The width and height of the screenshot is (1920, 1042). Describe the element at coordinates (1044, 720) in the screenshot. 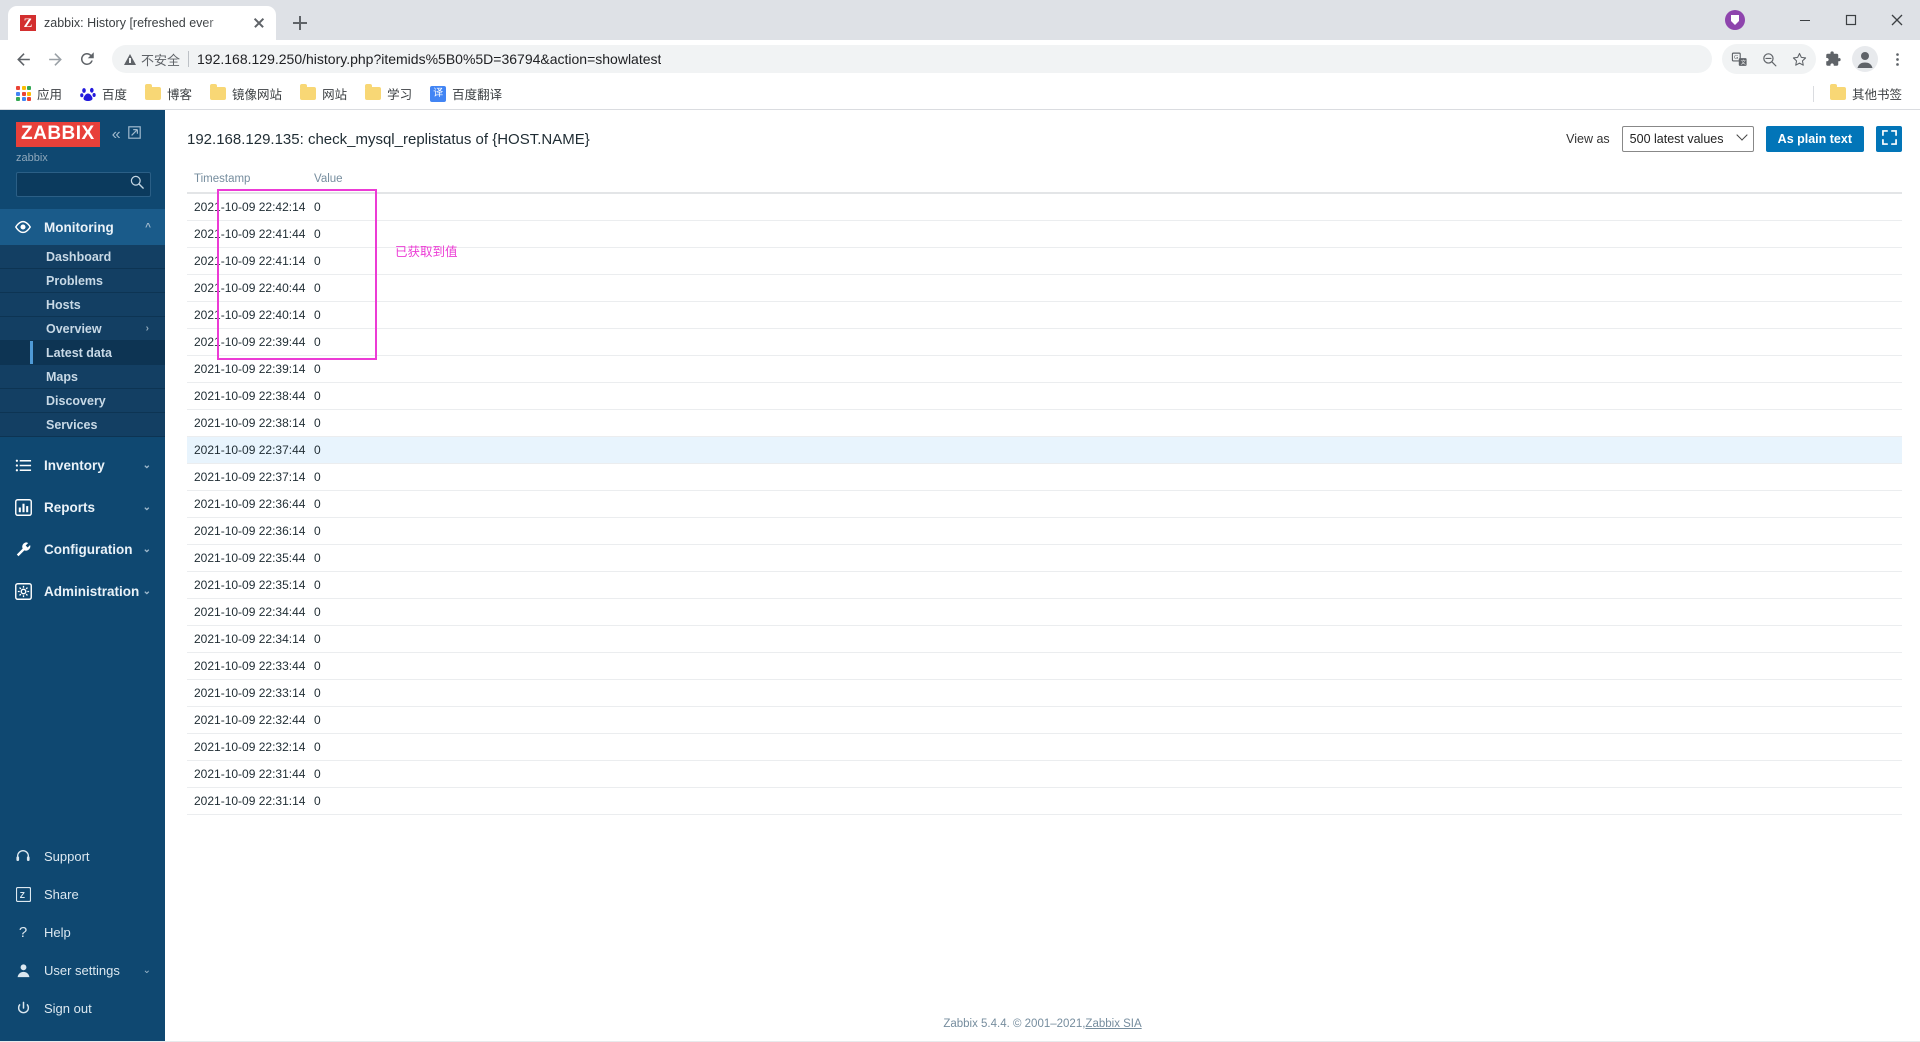

I see `table-row: 2021-10-09 22:32:44 0` at that location.